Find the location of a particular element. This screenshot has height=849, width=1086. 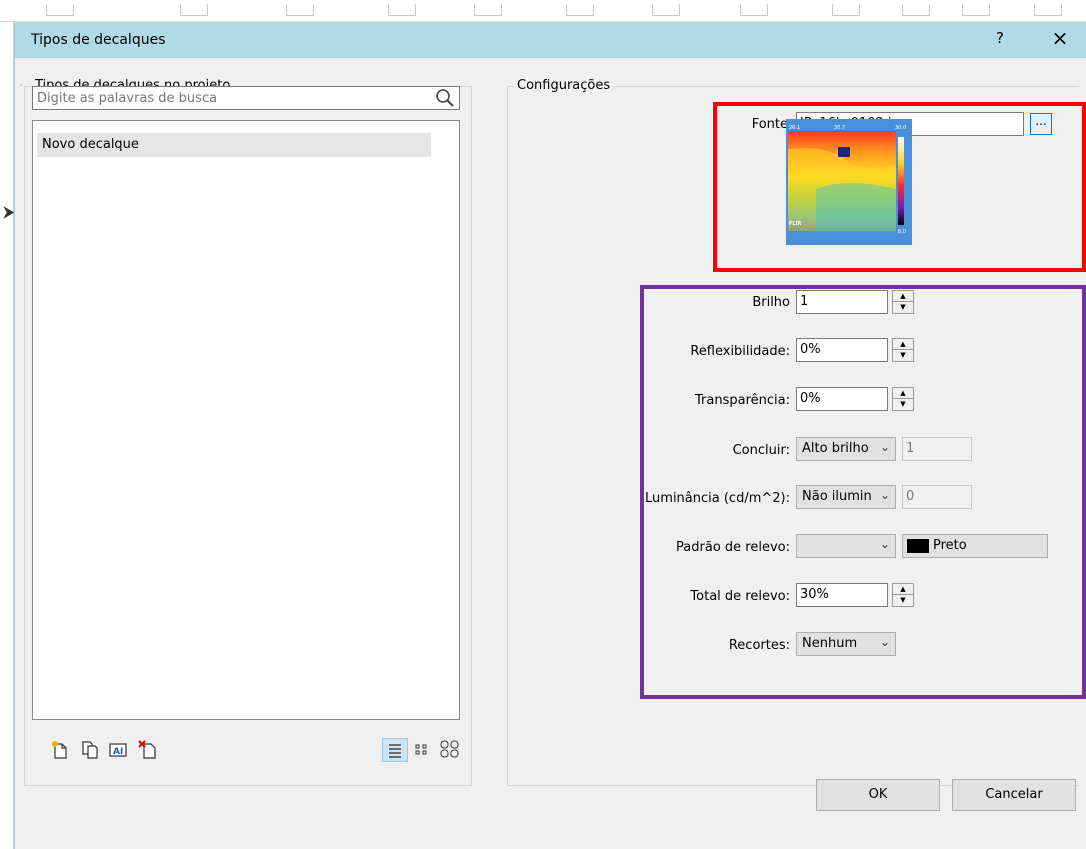

background-app-canvas: ⮞ is located at coordinates (7, 435).